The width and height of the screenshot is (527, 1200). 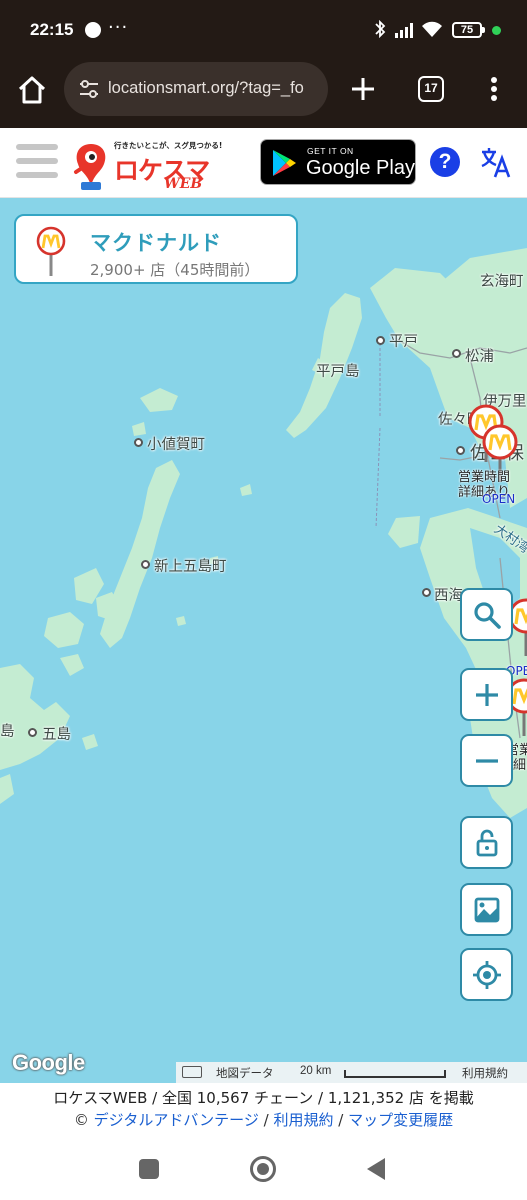 I want to click on browser-toolbar: locationsmart.org/?tag=_fo 17, so click(x=263, y=93).